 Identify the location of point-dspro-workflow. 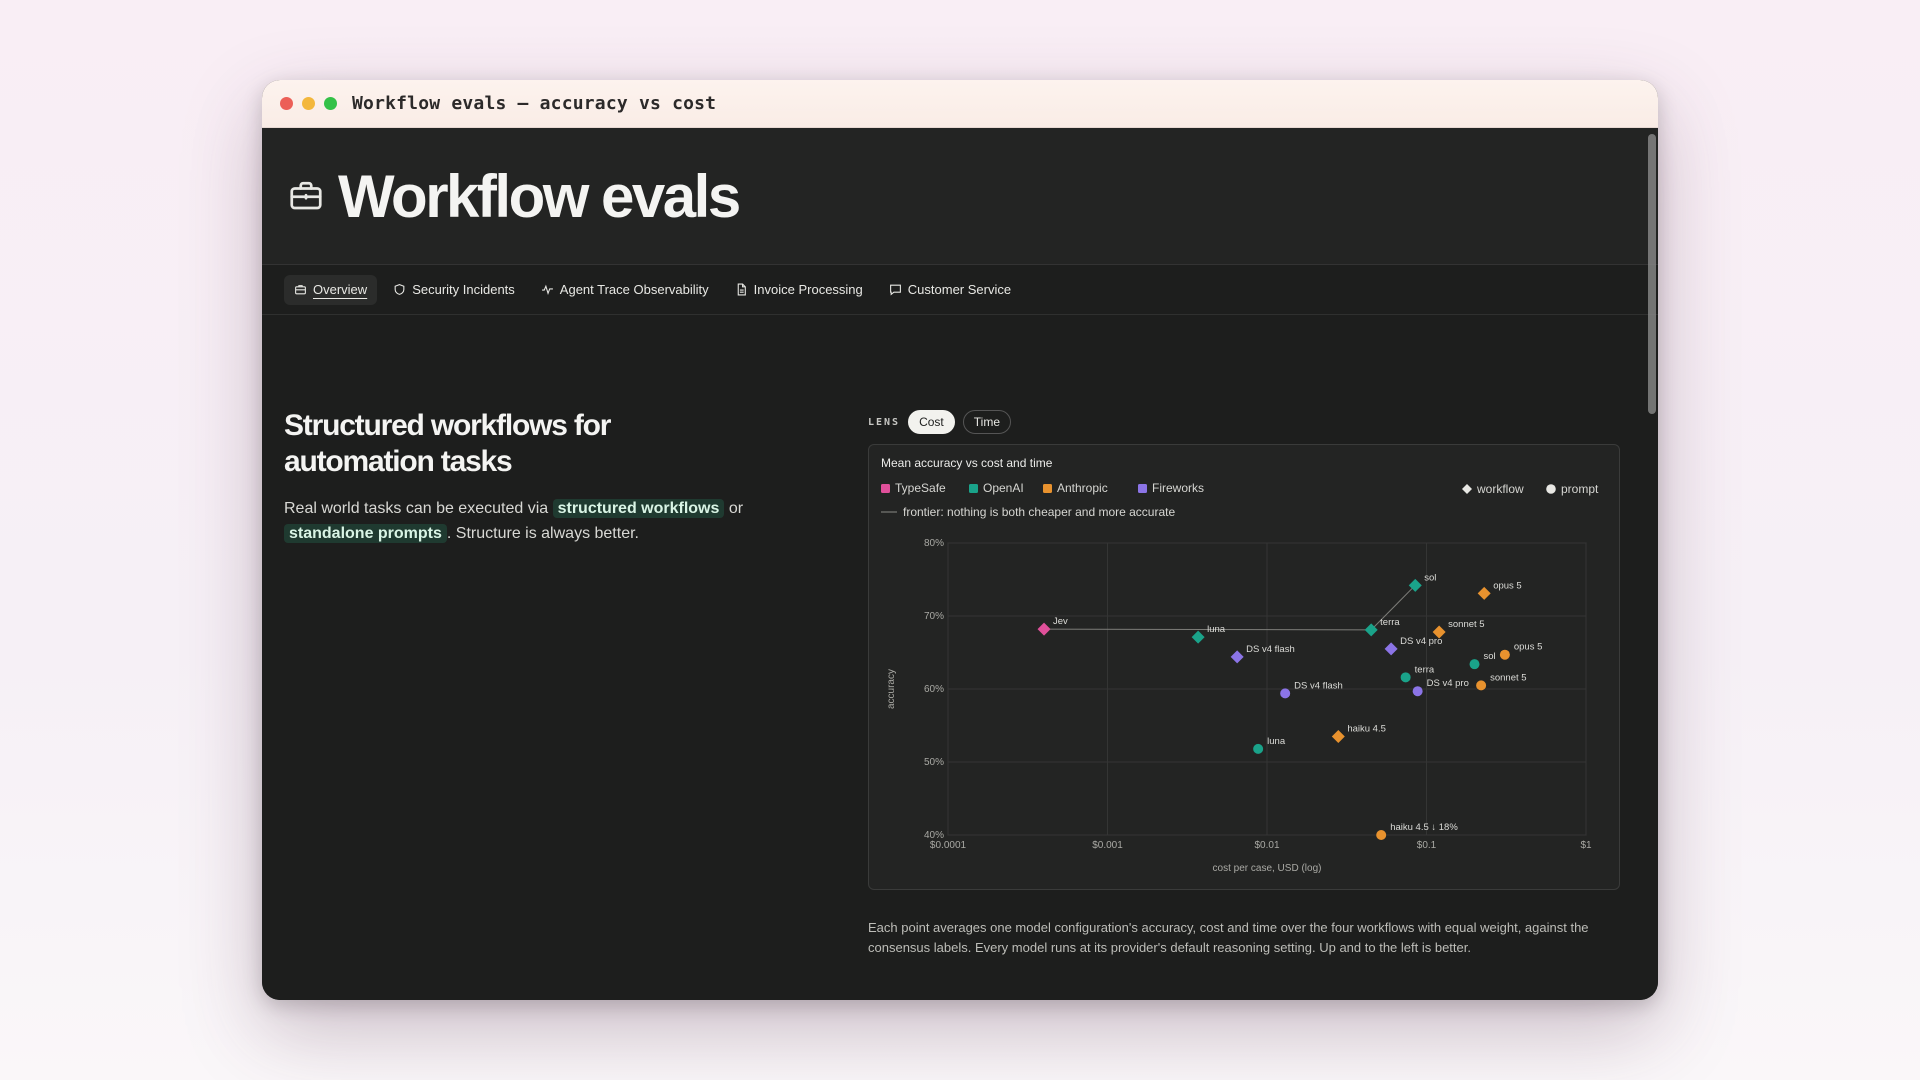
(1391, 649).